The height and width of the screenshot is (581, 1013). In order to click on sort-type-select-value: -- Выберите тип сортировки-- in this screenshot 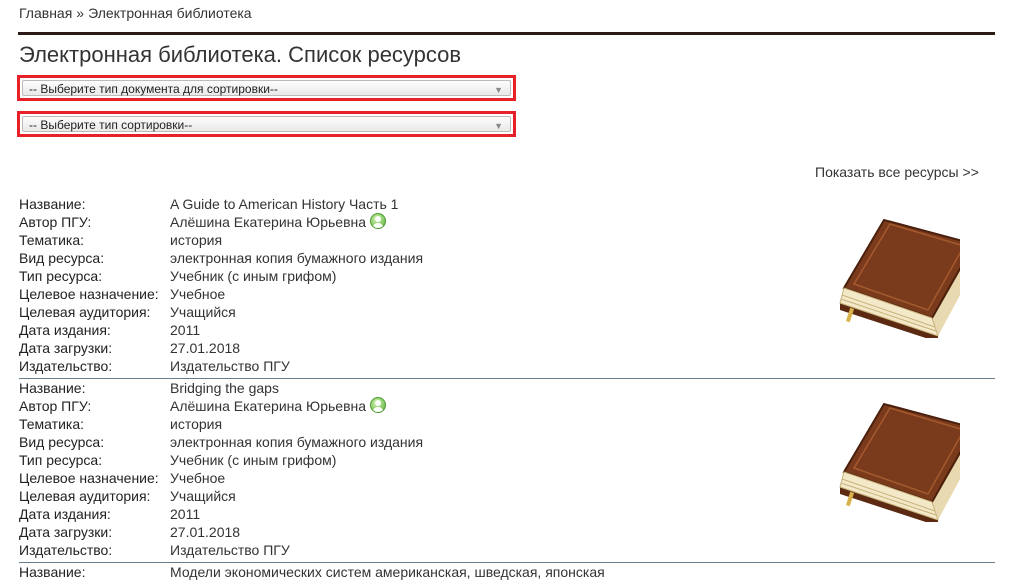, I will do `click(111, 125)`.